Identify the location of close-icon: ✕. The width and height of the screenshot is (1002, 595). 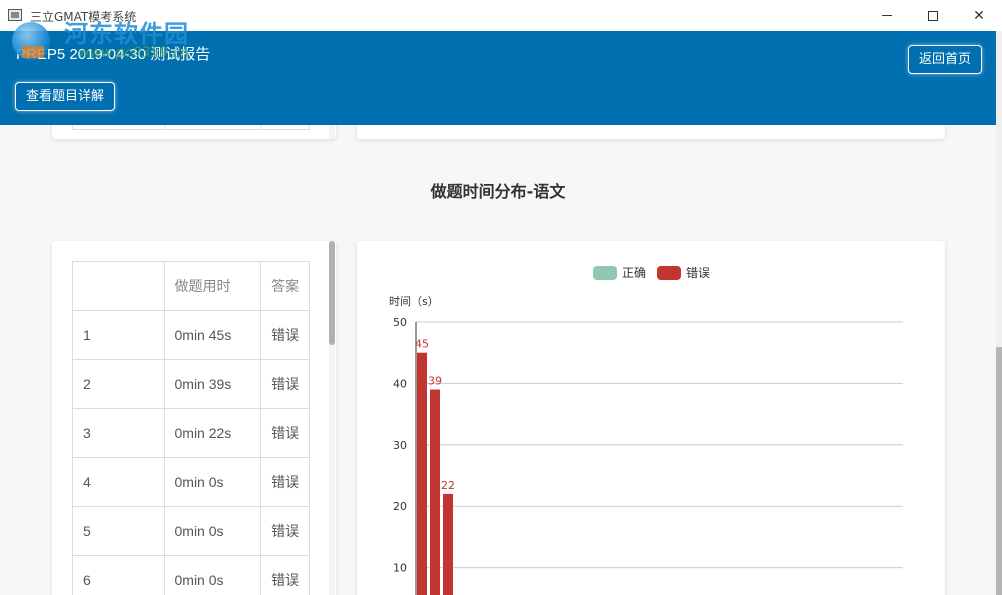
(979, 15).